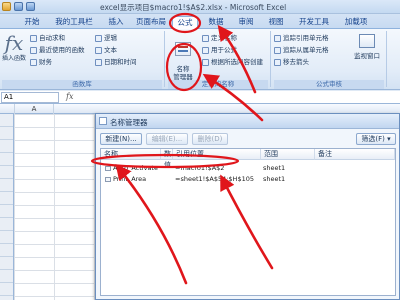  Describe the element at coordinates (200, 97) in the screenshot. I see `formula-bar: A1 fx` at that location.